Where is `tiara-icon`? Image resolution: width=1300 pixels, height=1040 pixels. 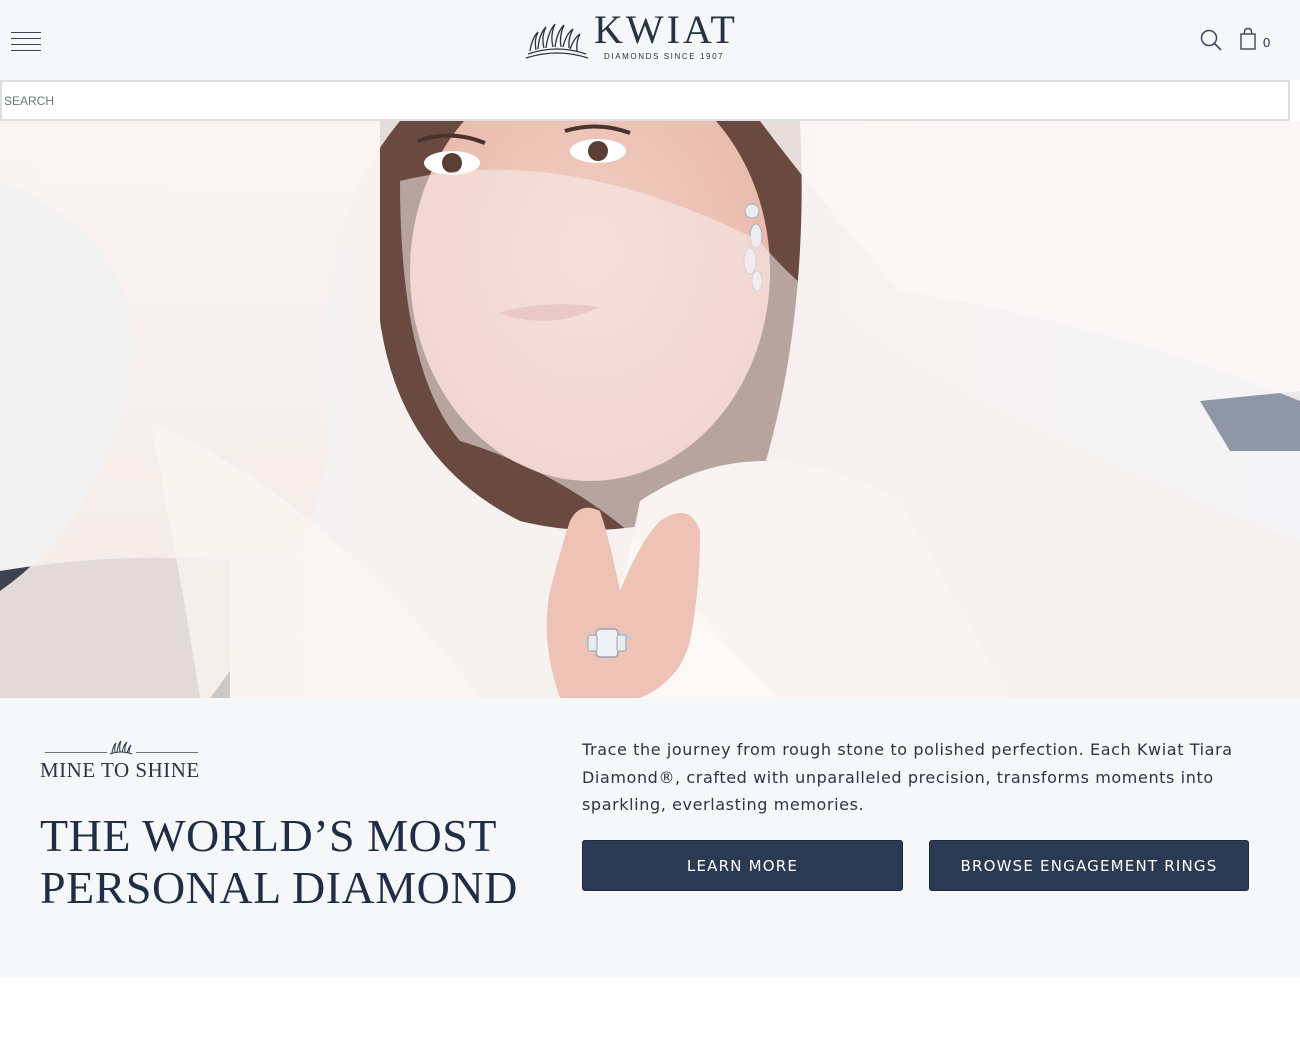 tiara-icon is located at coordinates (121, 747).